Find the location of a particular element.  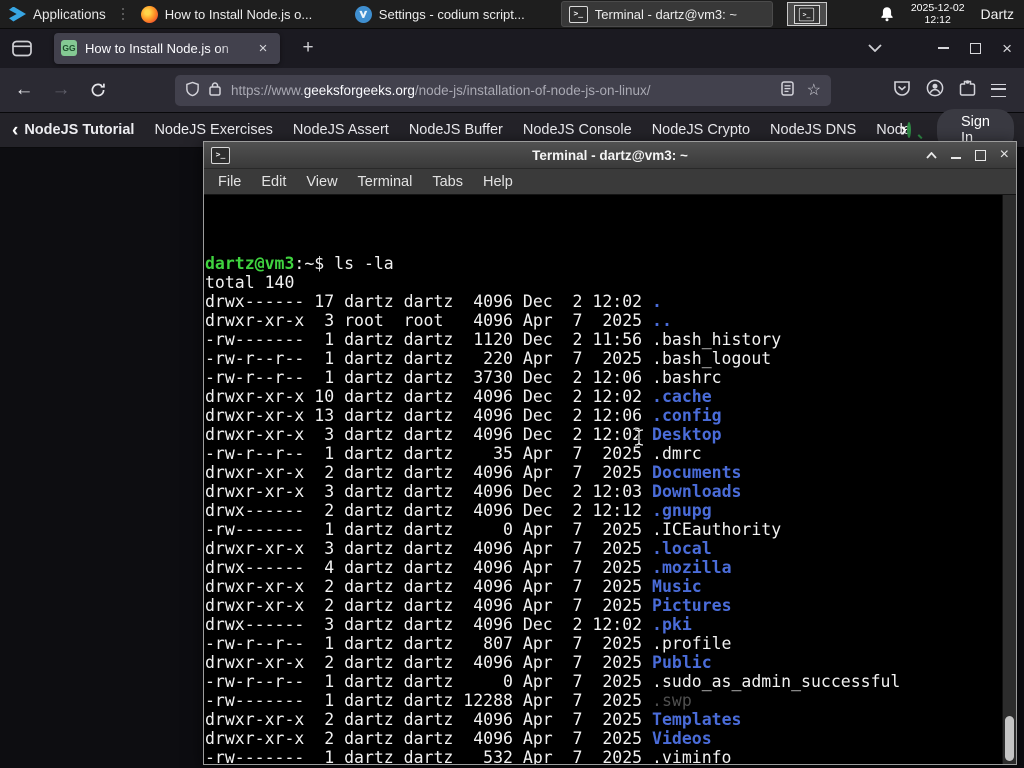

workspace-switcher: >_ is located at coordinates (806, 14).